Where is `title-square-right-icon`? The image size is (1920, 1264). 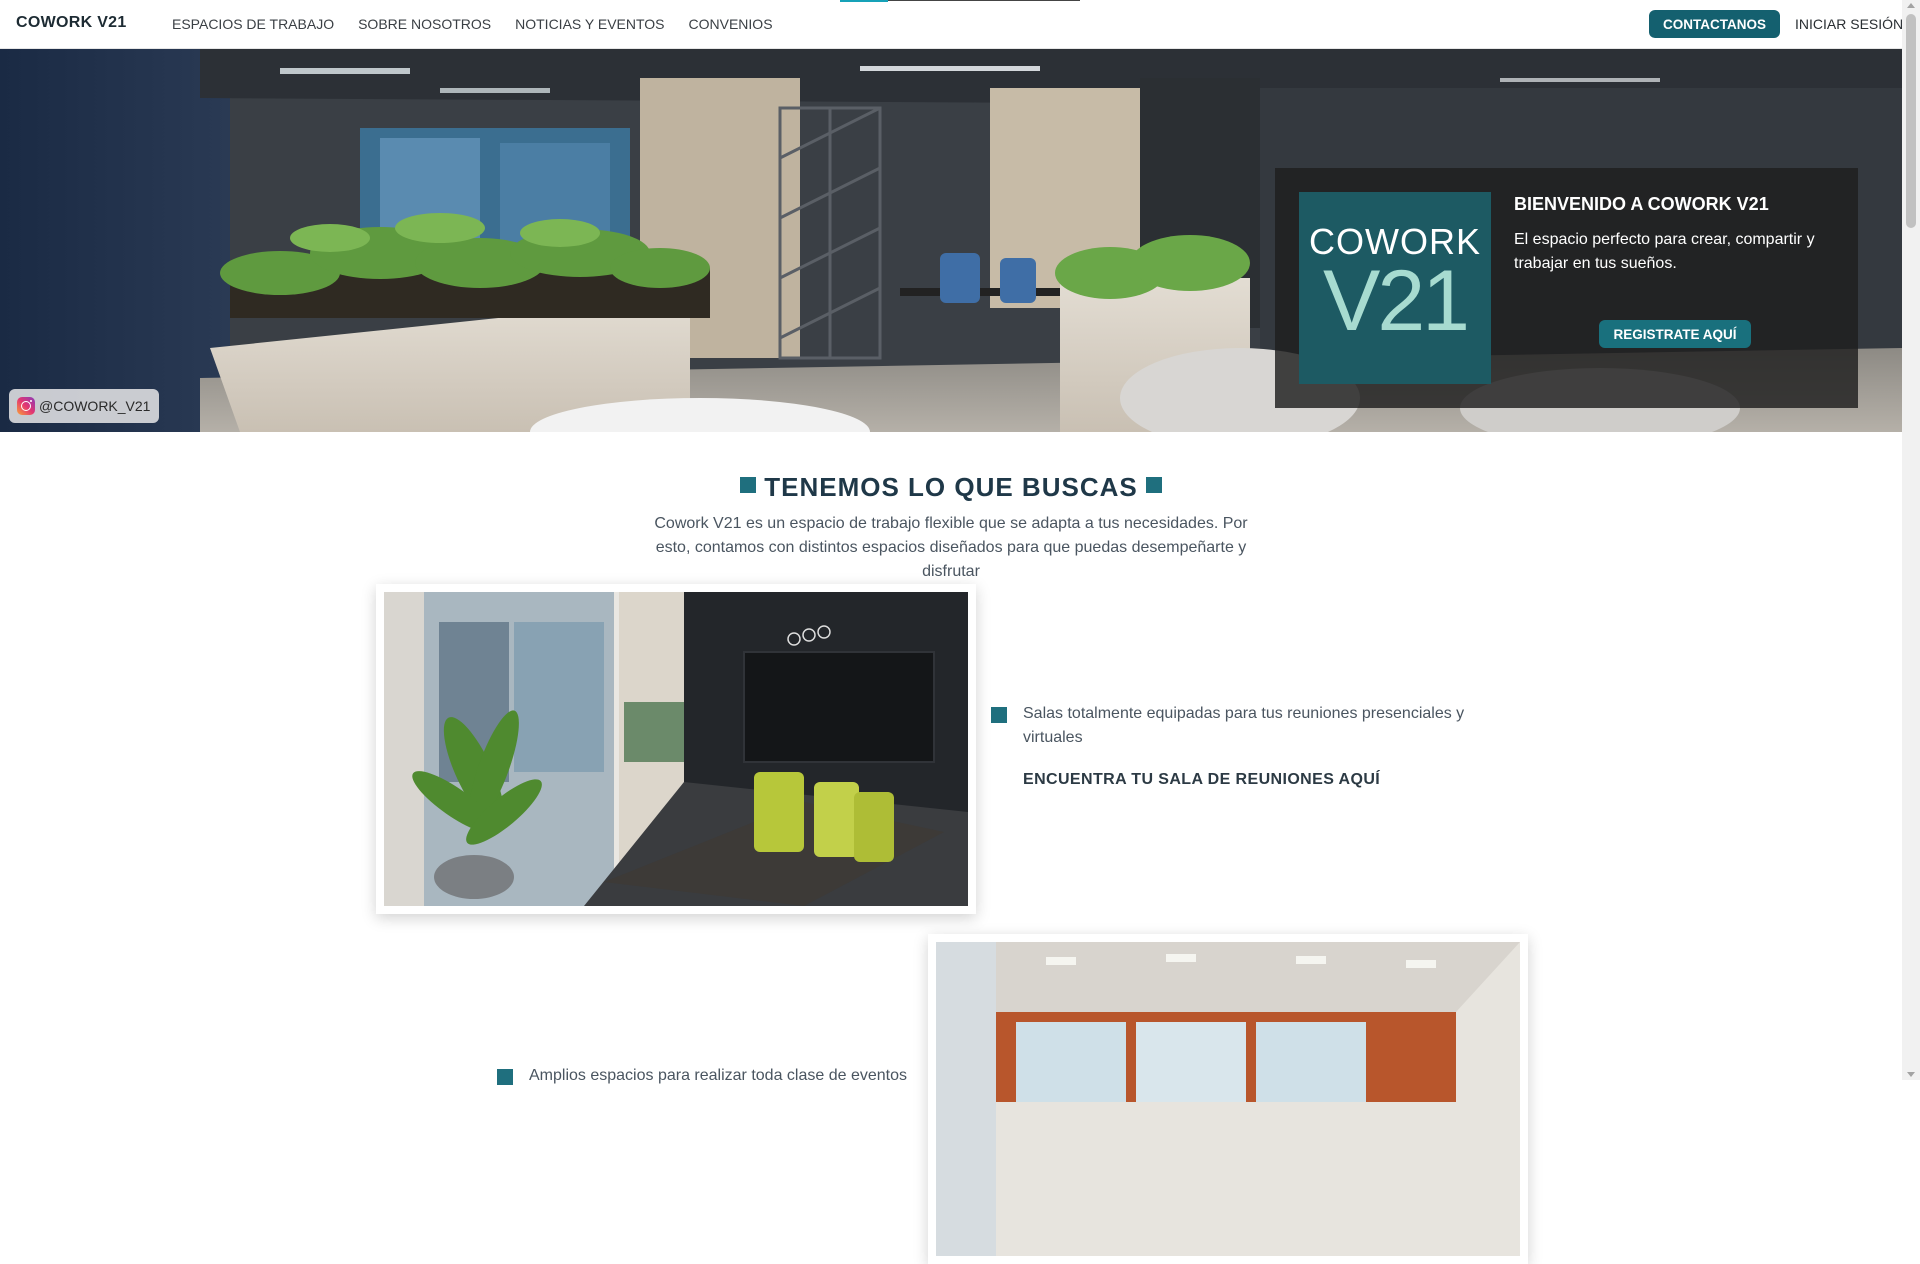
title-square-right-icon is located at coordinates (1153, 485).